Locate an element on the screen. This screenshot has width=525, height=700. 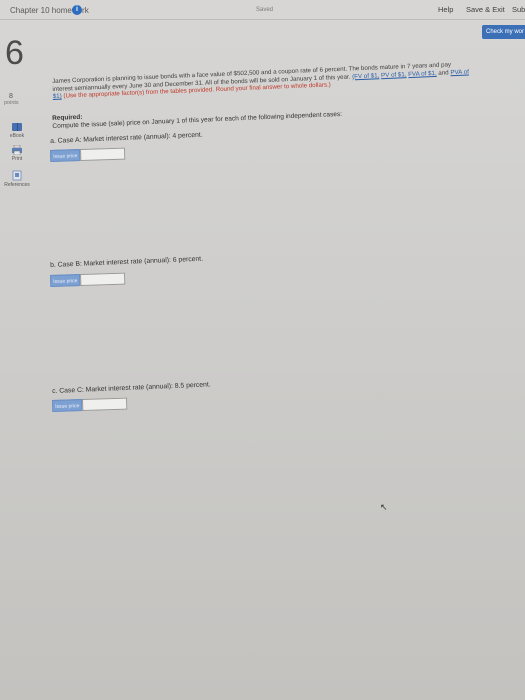
and-text: and is located at coordinates (443, 72).